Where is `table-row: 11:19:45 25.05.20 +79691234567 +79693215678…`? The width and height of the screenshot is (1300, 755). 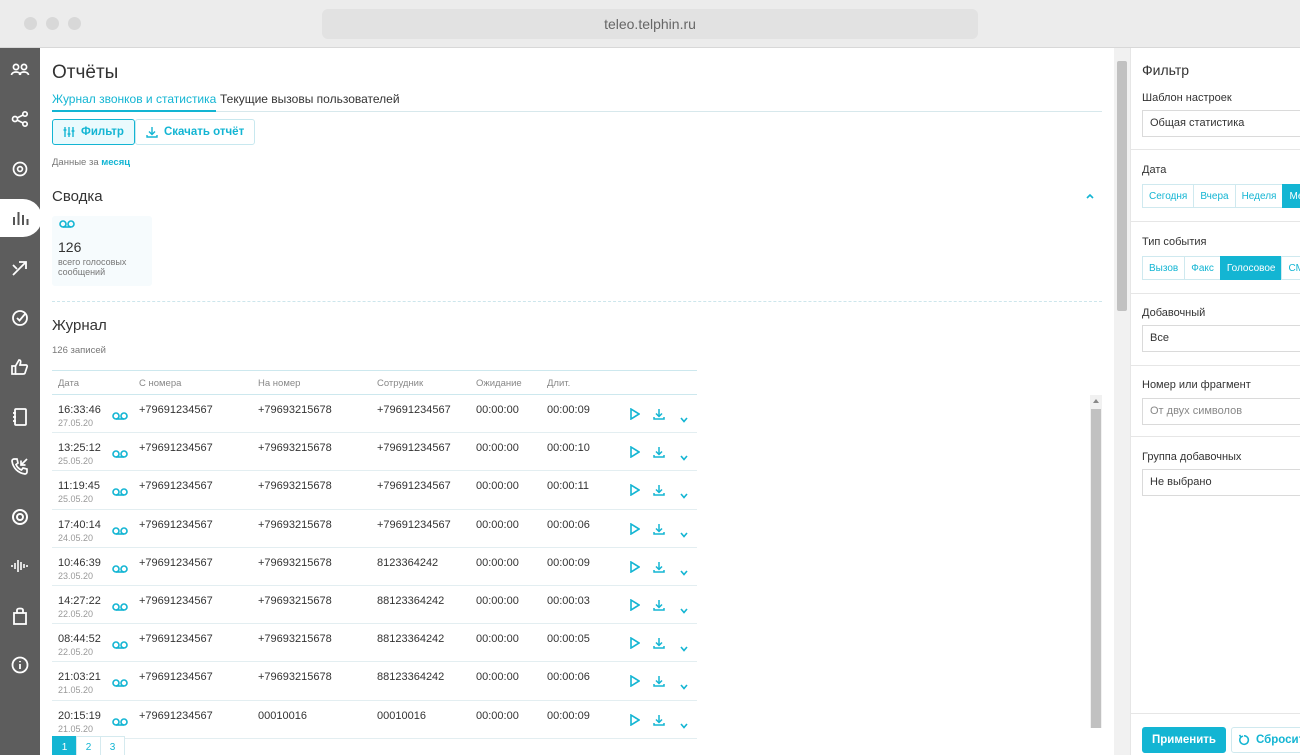
table-row: 11:19:45 25.05.20 +79691234567 +79693215678… is located at coordinates (374, 490).